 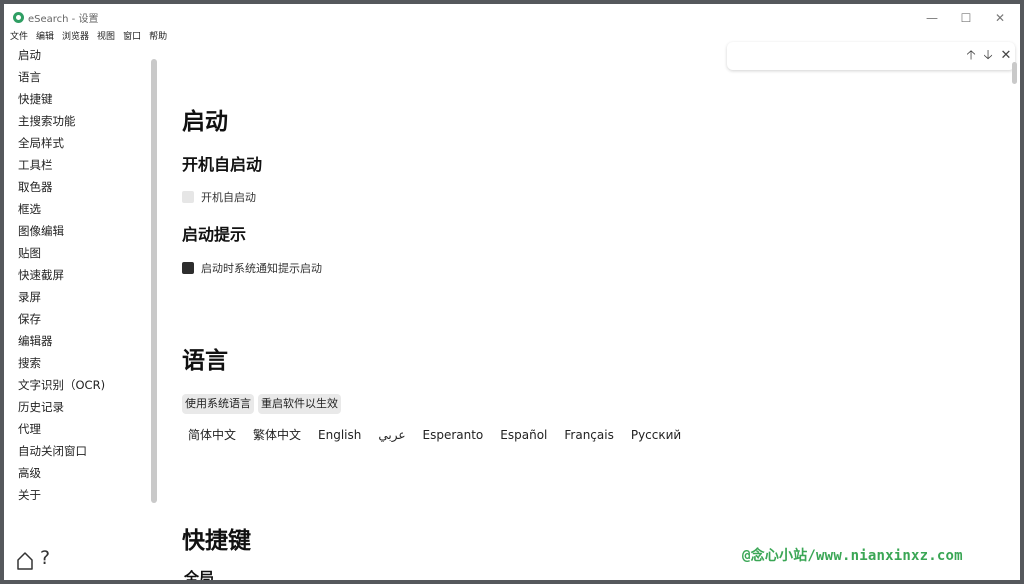 I want to click on language-button-row: 使用系统语言 重启软件以生效, so click(x=263, y=404).